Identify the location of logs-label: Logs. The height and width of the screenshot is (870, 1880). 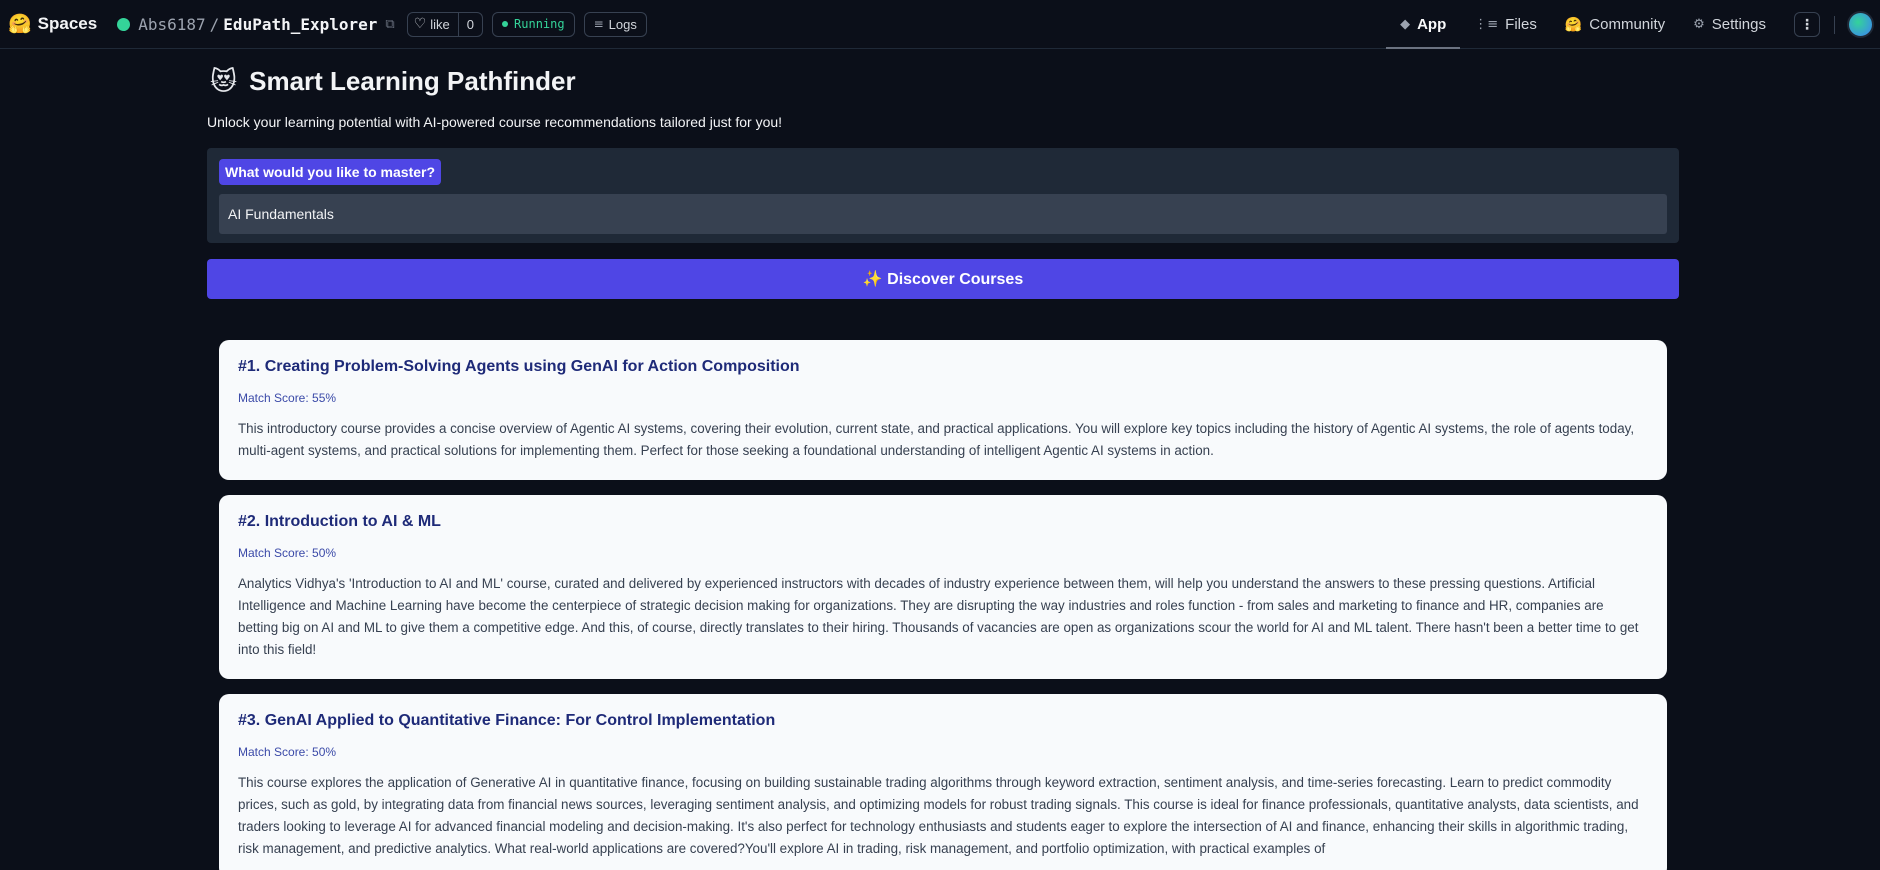
(622, 24).